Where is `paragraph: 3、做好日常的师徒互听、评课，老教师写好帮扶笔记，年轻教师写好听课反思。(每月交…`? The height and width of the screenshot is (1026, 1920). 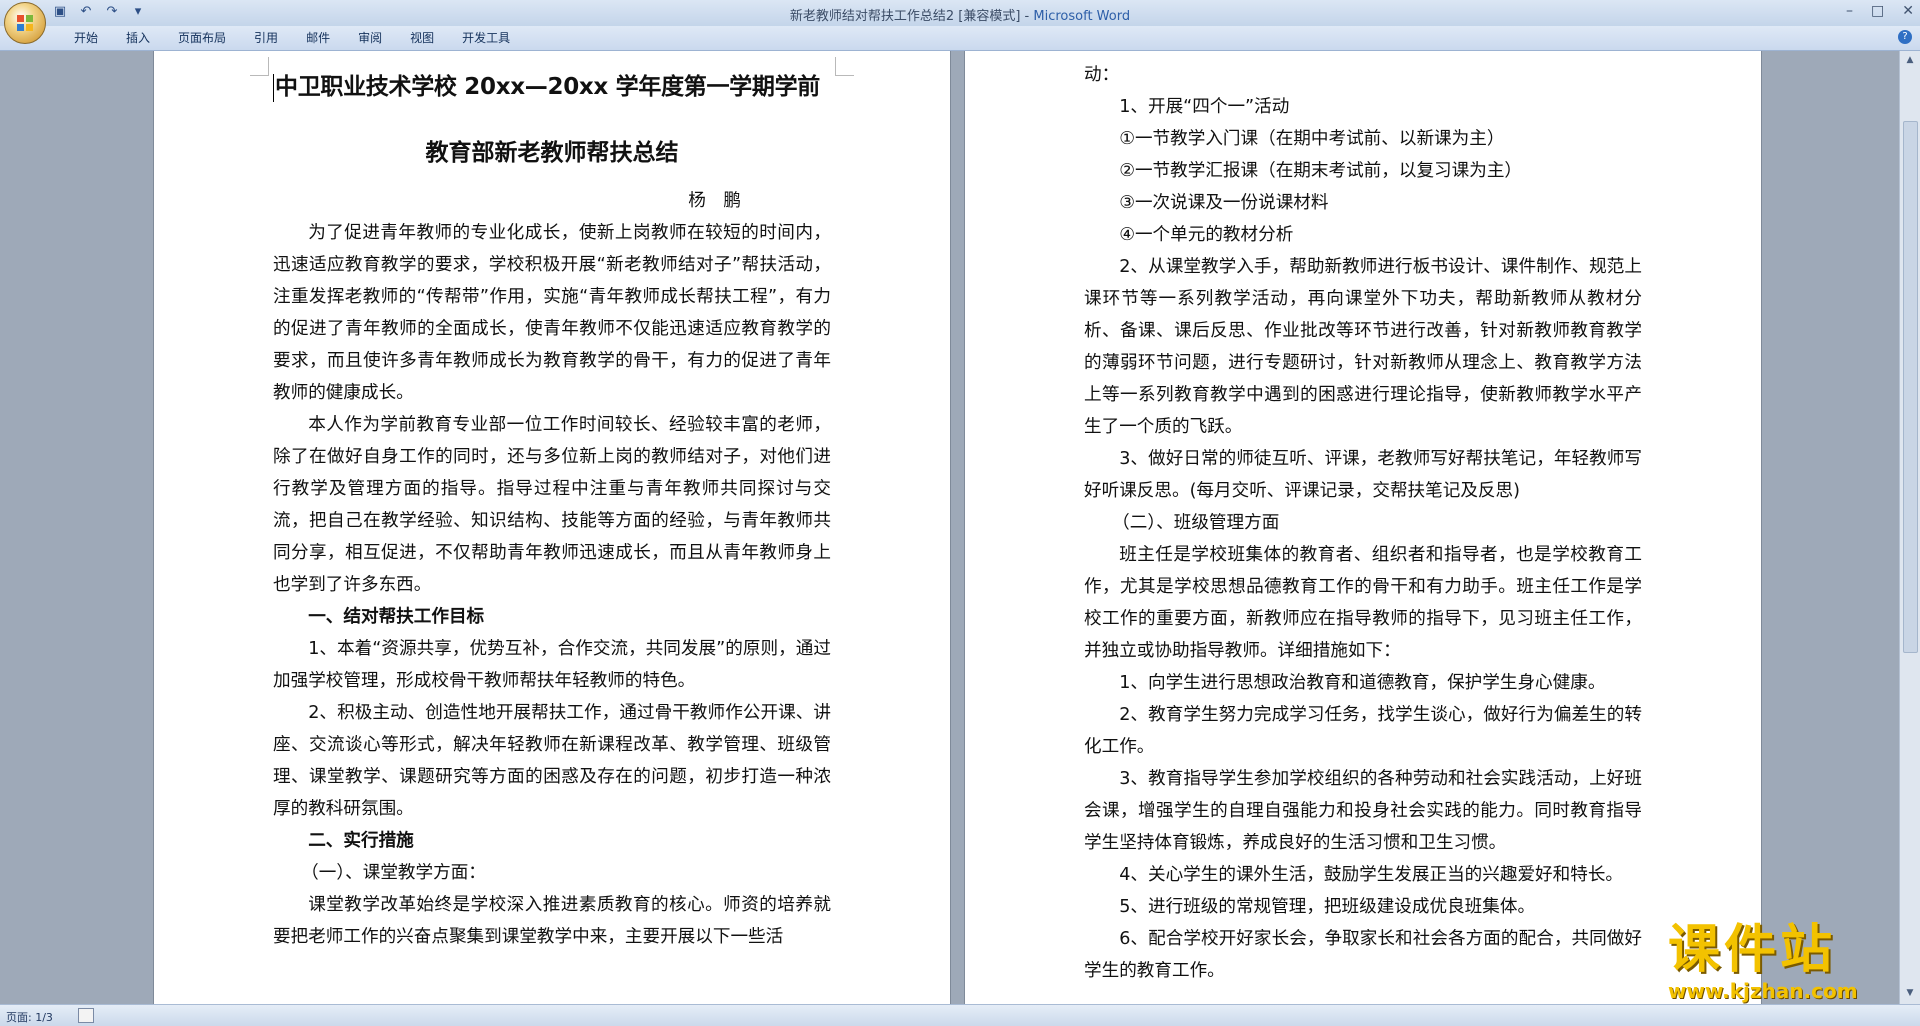
paragraph: 3、做好日常的师徒互听、评课，老教师写好帮扶笔记，年轻教师写好听课反思。(每月交… is located at coordinates (1363, 475).